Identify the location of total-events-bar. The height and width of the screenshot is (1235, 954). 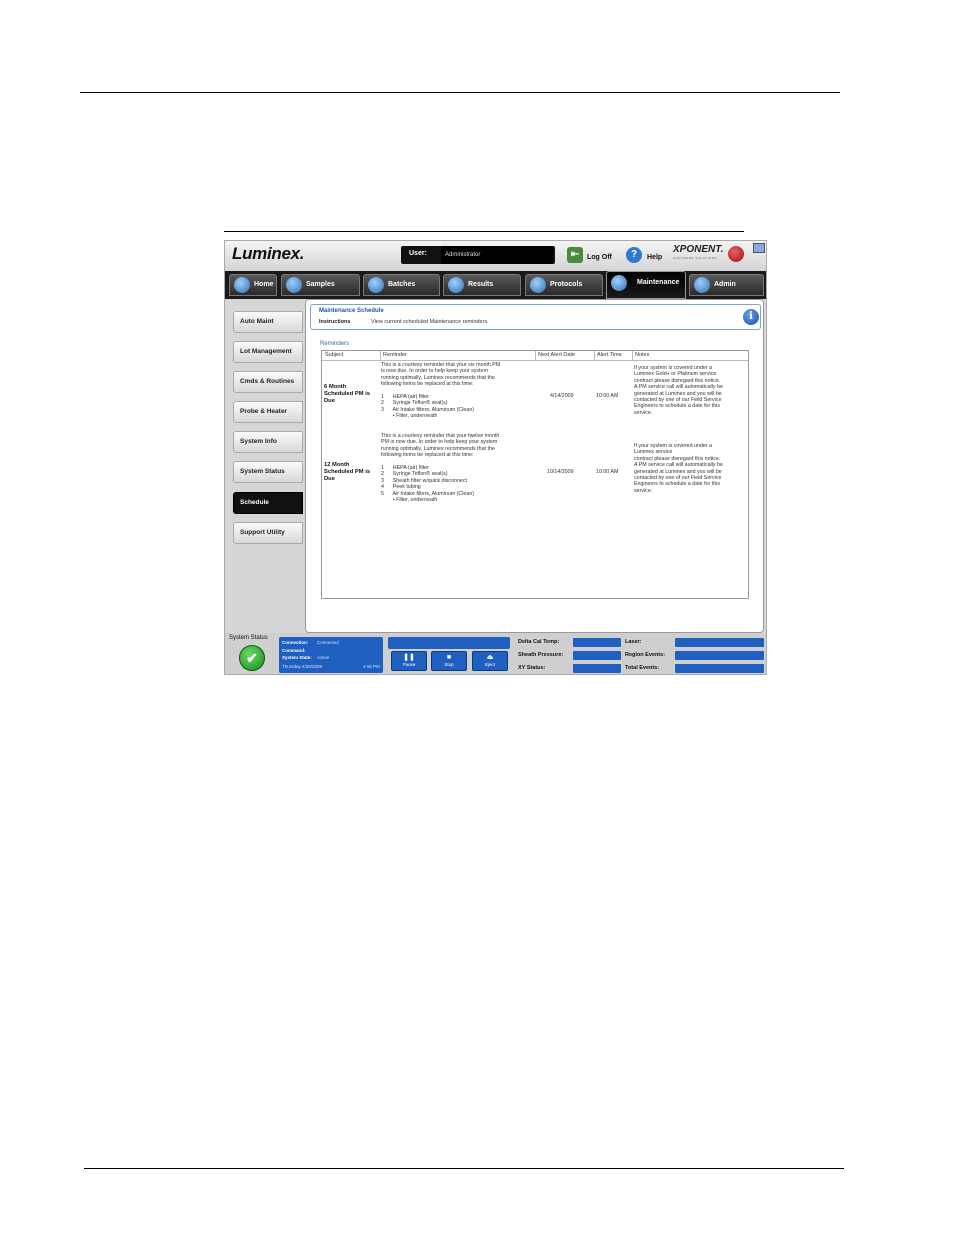
(719, 668).